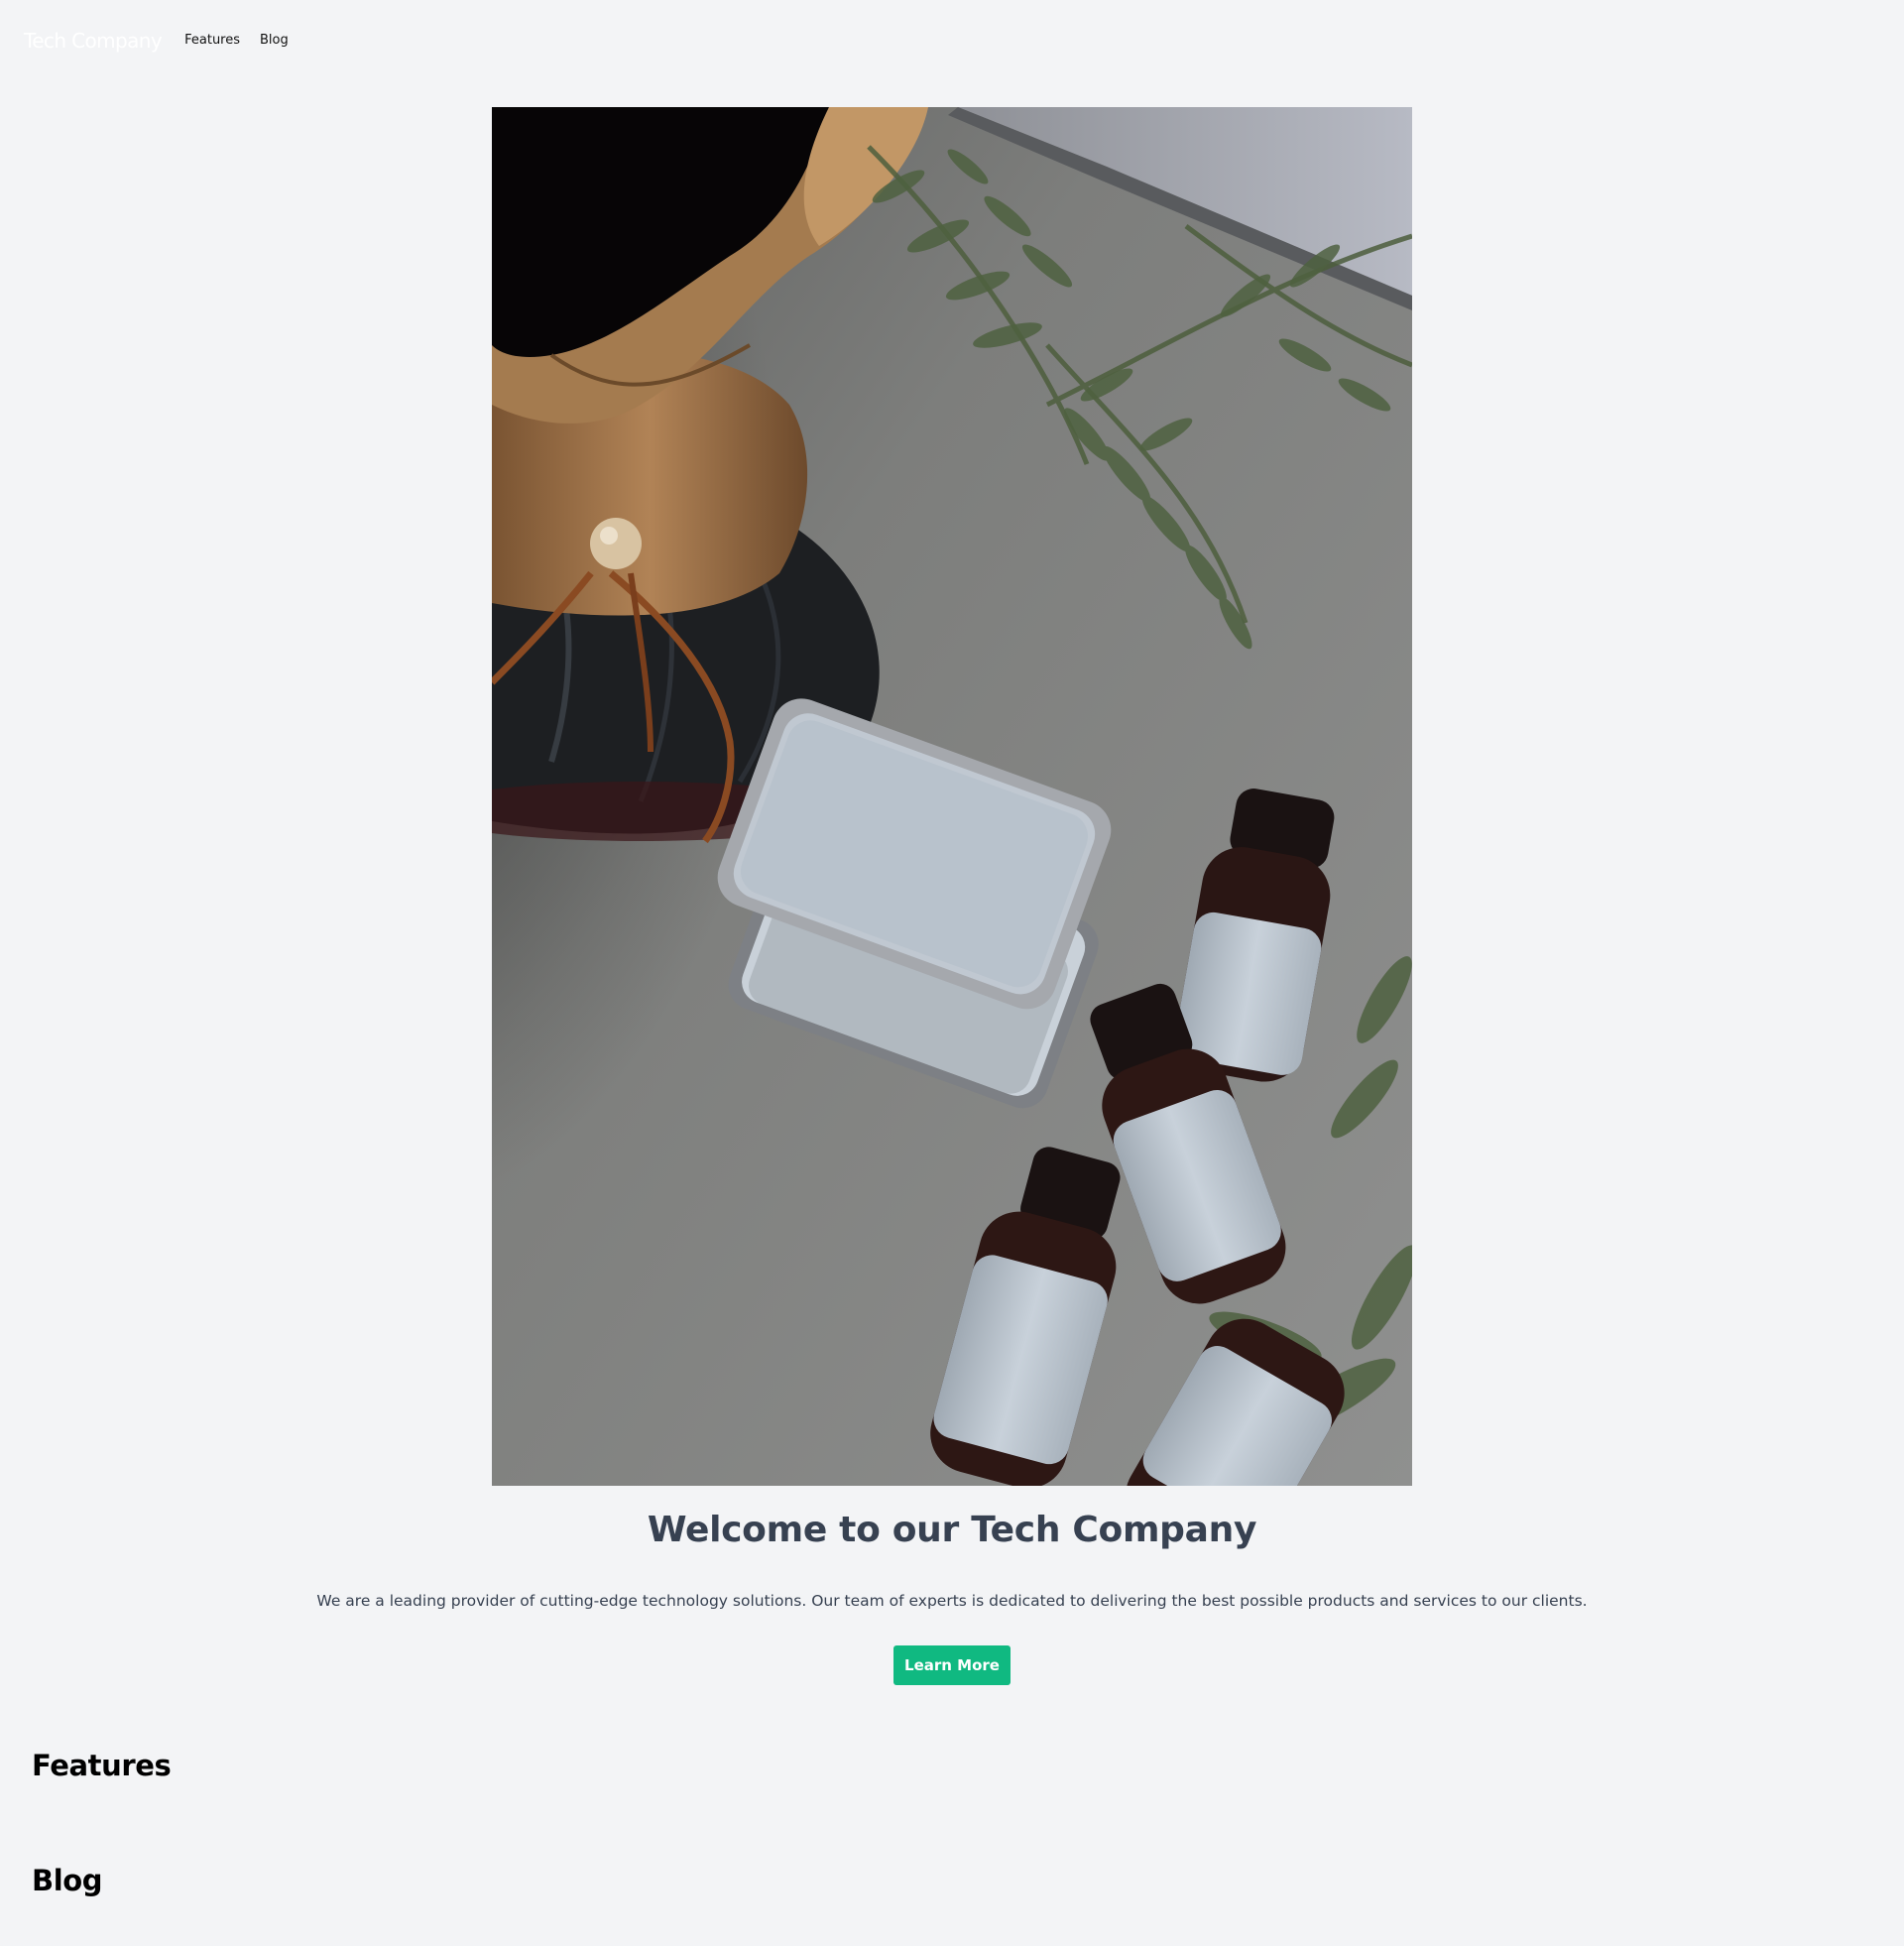 The width and height of the screenshot is (1904, 1946). Describe the element at coordinates (93, 41) in the screenshot. I see `brand-logo: Tech Company` at that location.